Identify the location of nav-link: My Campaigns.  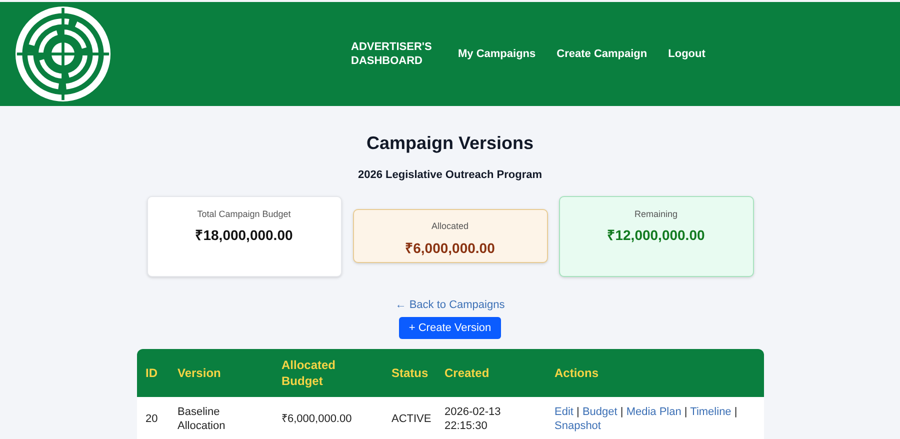
(497, 54).